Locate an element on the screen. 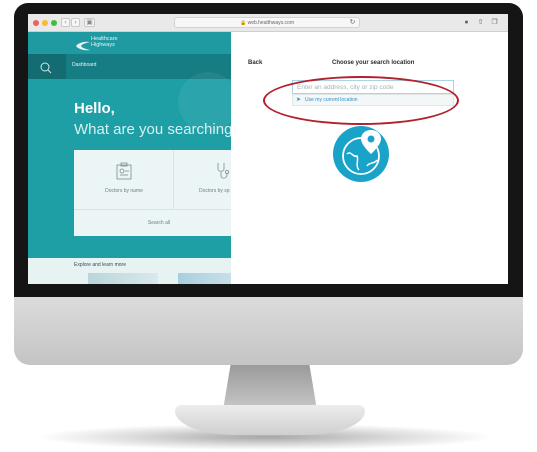 The width and height of the screenshot is (537, 452). site-header: Healthcare Highways is located at coordinates (129, 43).